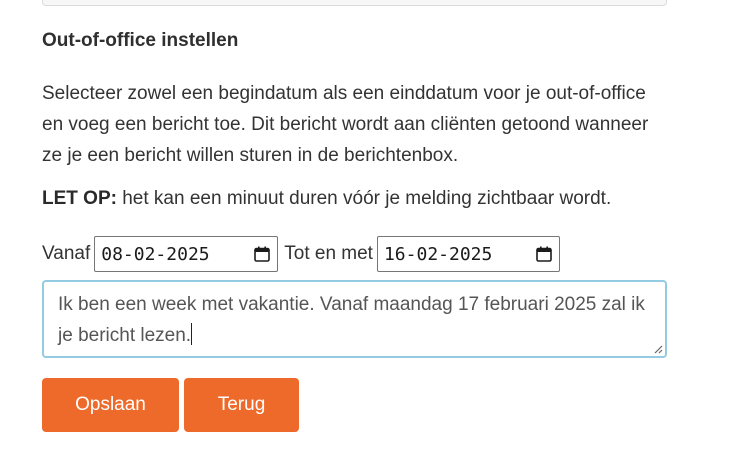 The image size is (751, 458). I want to click on from-date-input: 08-02-2025, so click(186, 254).